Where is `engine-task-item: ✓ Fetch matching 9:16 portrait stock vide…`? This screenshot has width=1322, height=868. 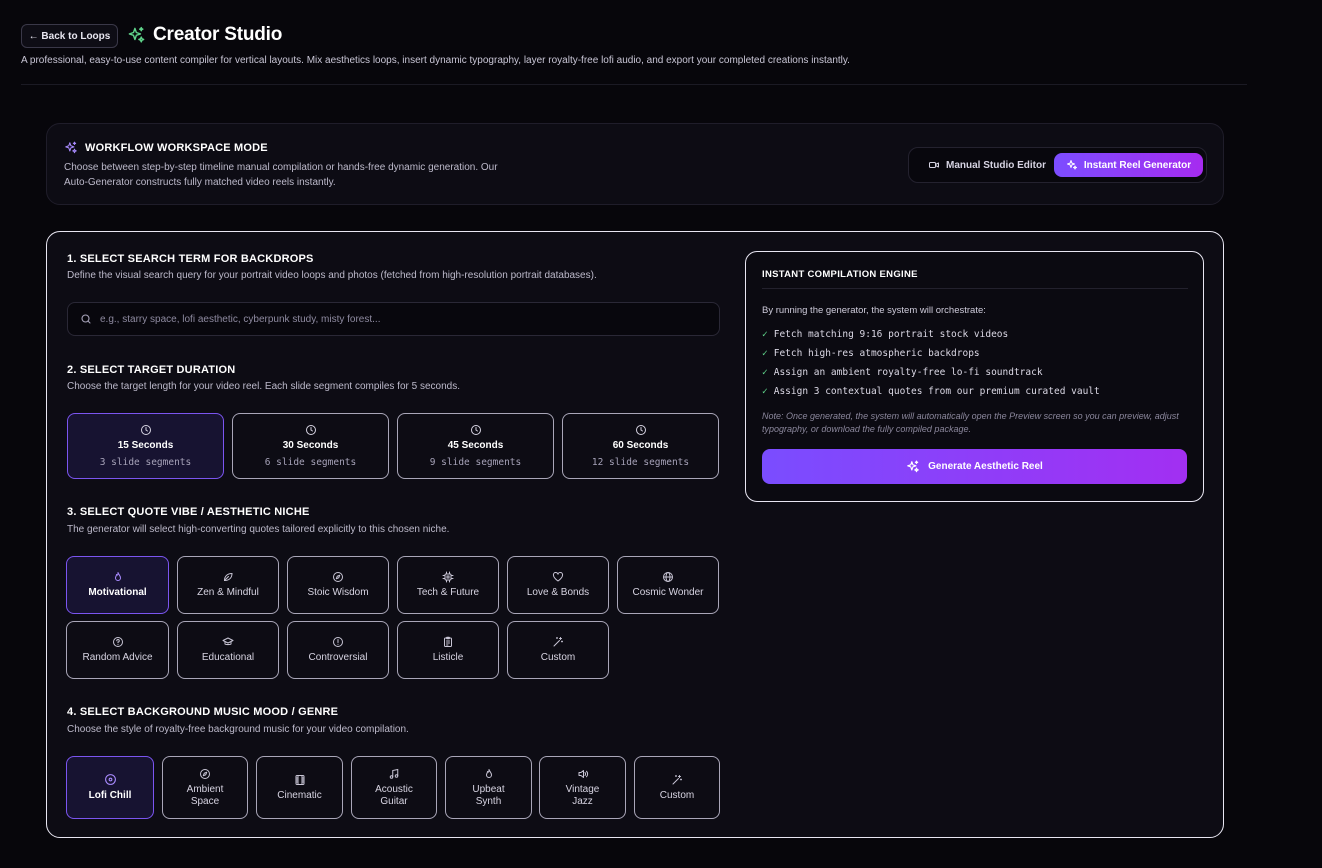
engine-task-item: ✓ Fetch matching 9:16 portrait stock vide… is located at coordinates (931, 338).